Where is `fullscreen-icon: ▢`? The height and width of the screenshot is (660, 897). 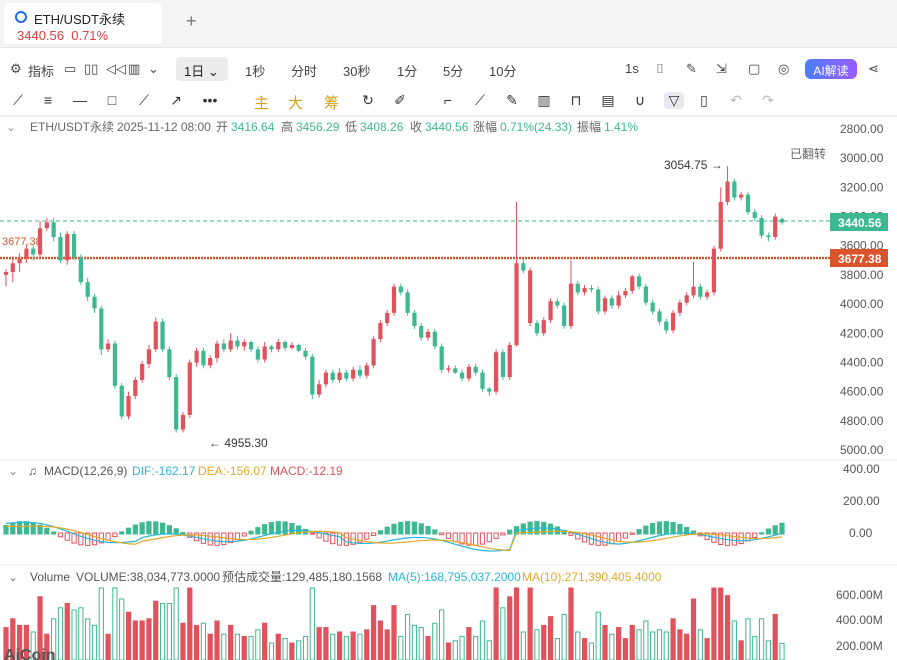
fullscreen-icon: ▢ is located at coordinates (754, 69).